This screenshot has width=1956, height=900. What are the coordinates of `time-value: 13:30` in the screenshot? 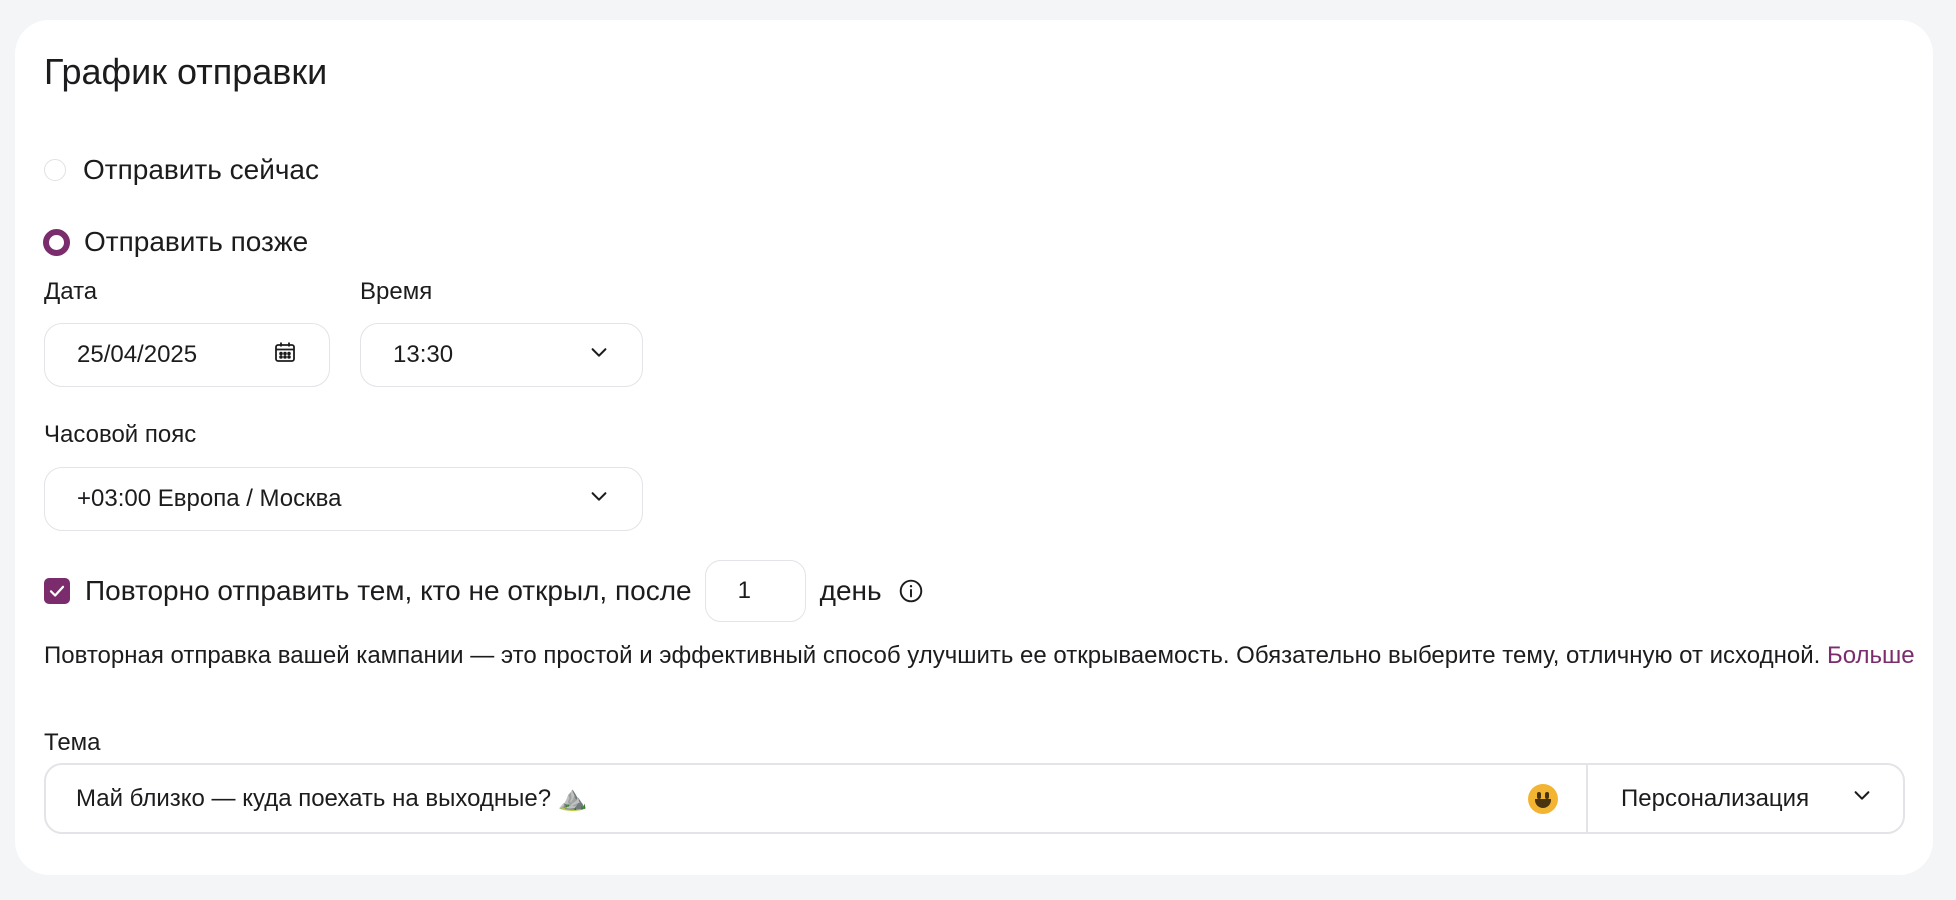 It's located at (423, 354).